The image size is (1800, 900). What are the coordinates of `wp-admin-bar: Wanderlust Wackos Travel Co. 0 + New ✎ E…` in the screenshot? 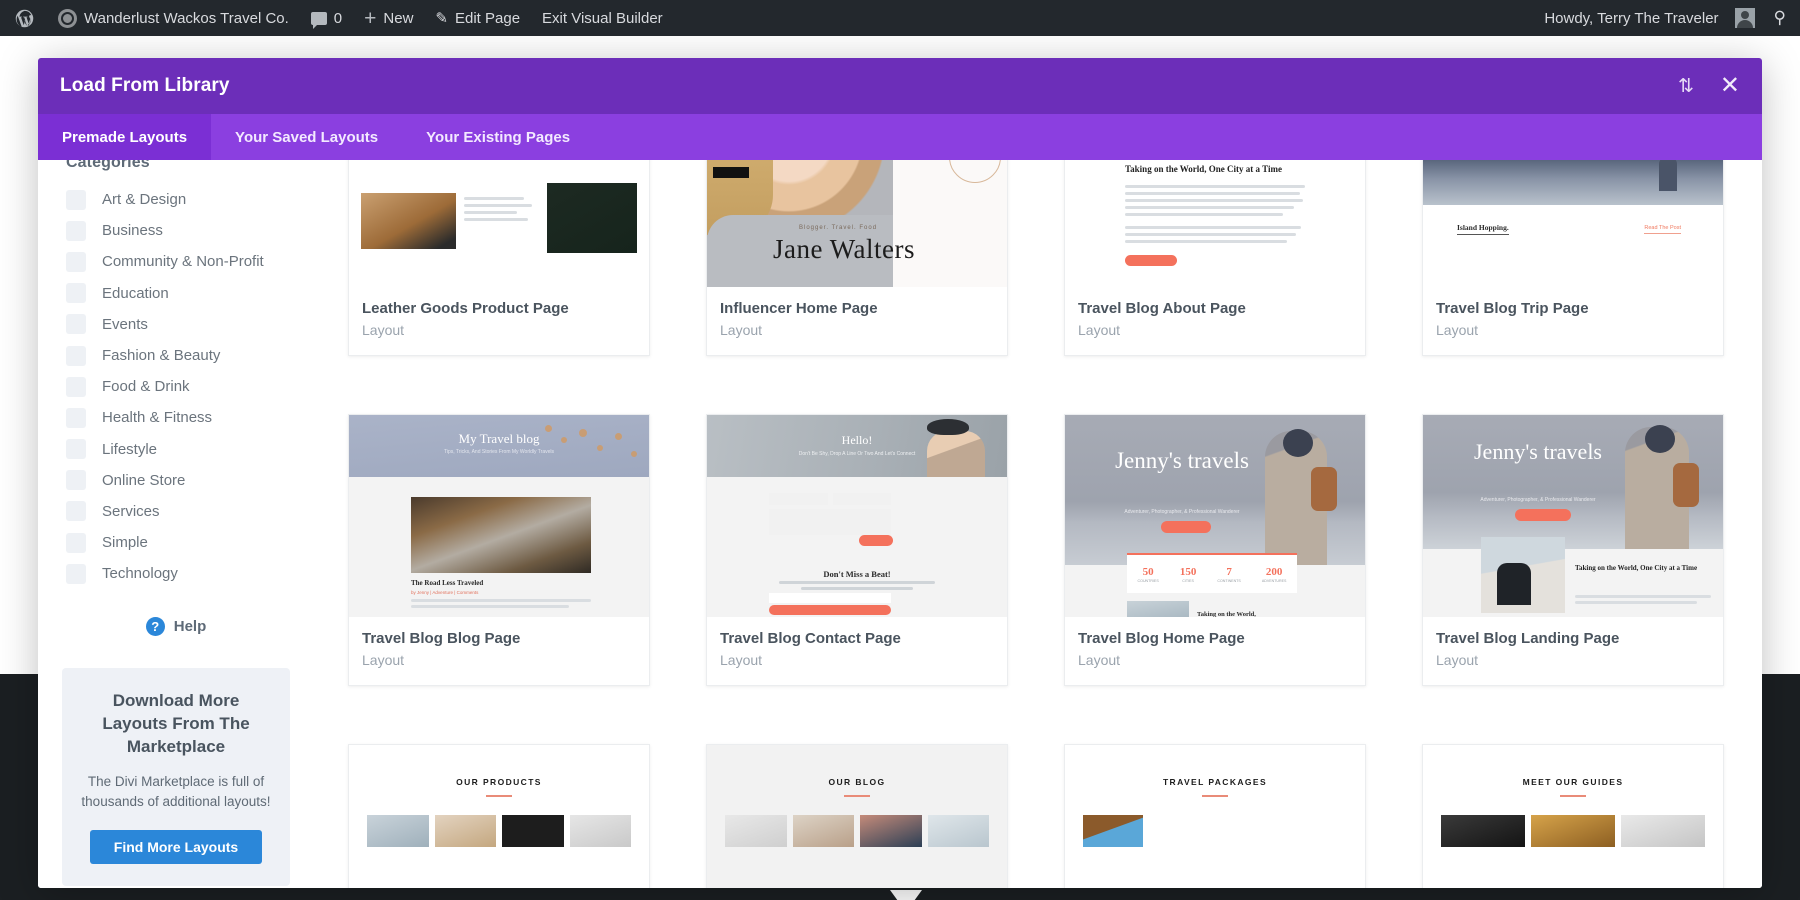 It's located at (900, 18).